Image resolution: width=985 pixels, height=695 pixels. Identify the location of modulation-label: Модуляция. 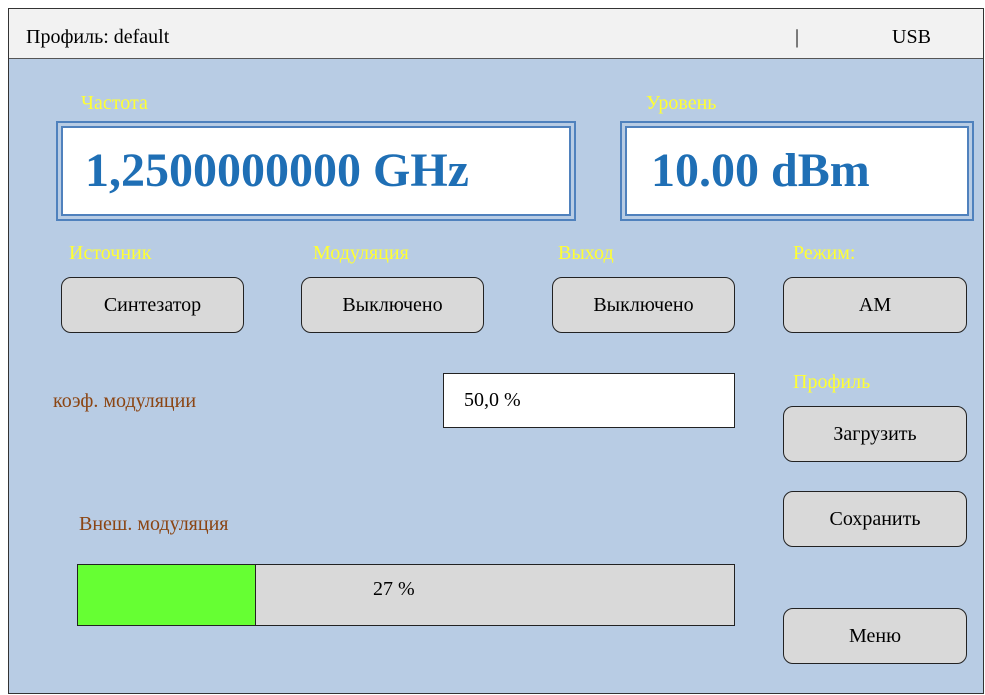
(361, 253).